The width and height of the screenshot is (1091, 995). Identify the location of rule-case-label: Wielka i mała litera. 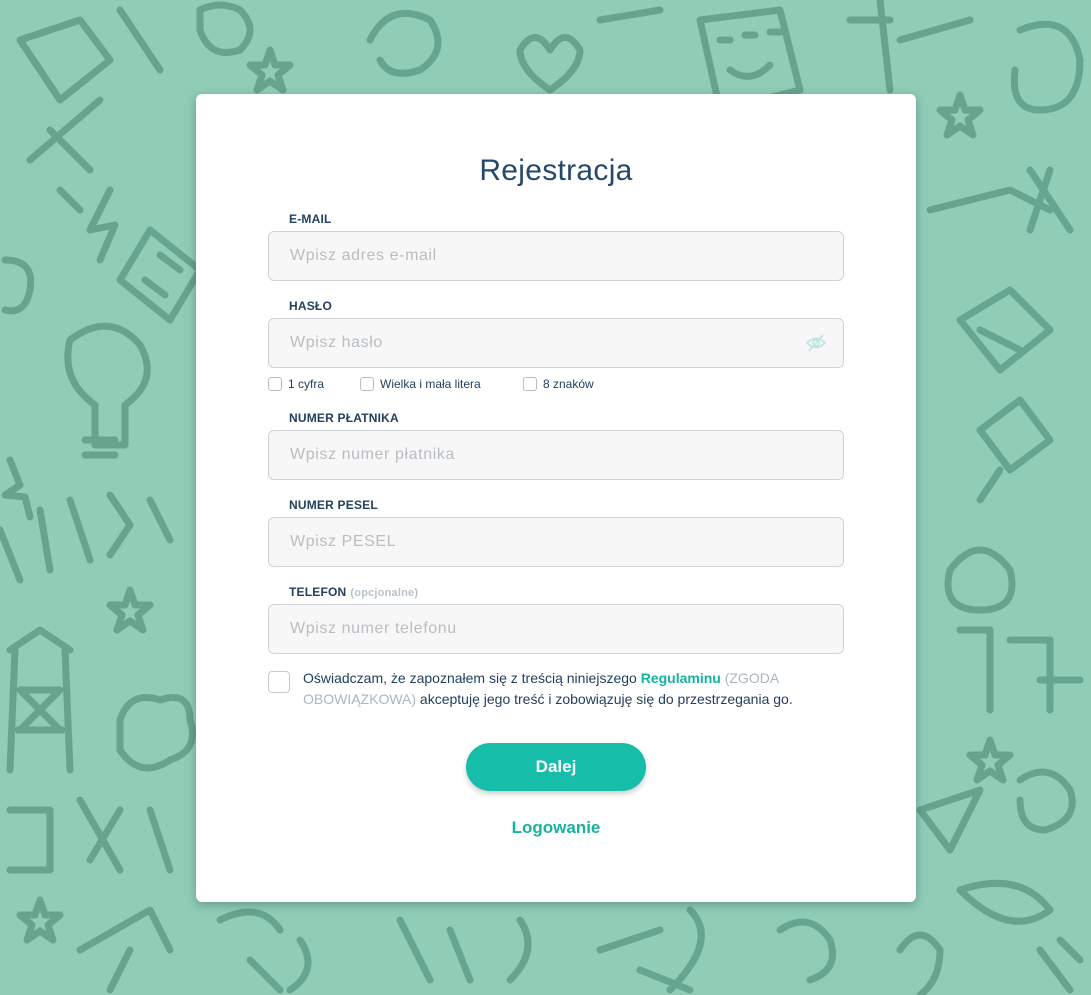
(430, 383).